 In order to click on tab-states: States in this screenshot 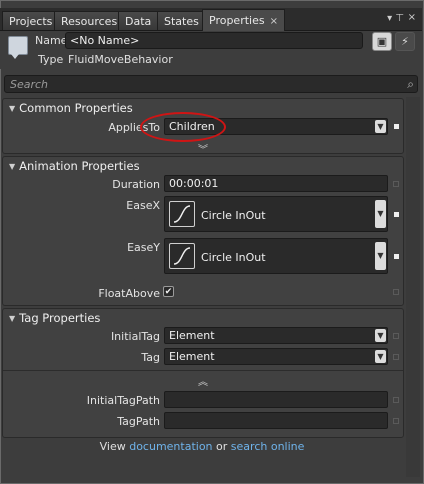, I will do `click(181, 20)`.